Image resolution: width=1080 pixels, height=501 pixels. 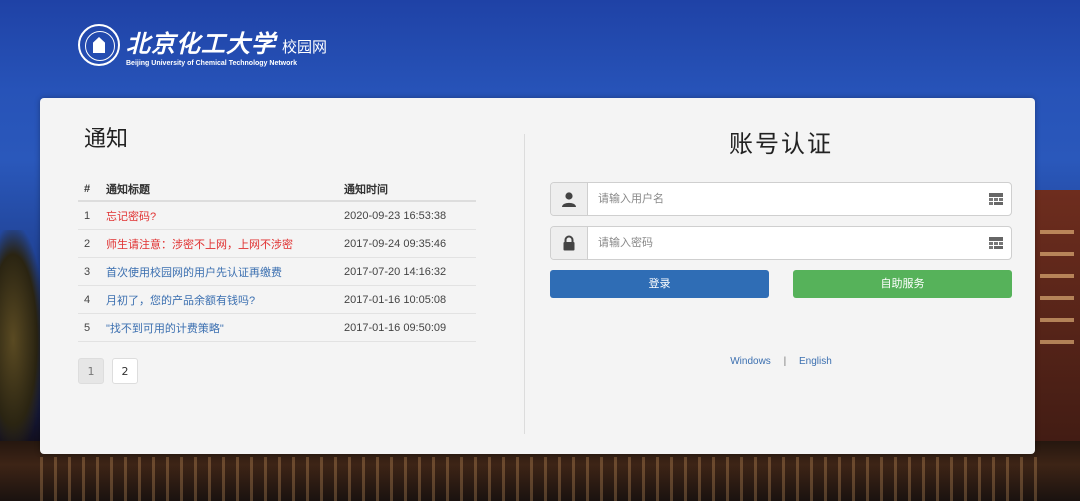 What do you see at coordinates (131, 217) in the screenshot?
I see `notice-link: 忘记密码?` at bounding box center [131, 217].